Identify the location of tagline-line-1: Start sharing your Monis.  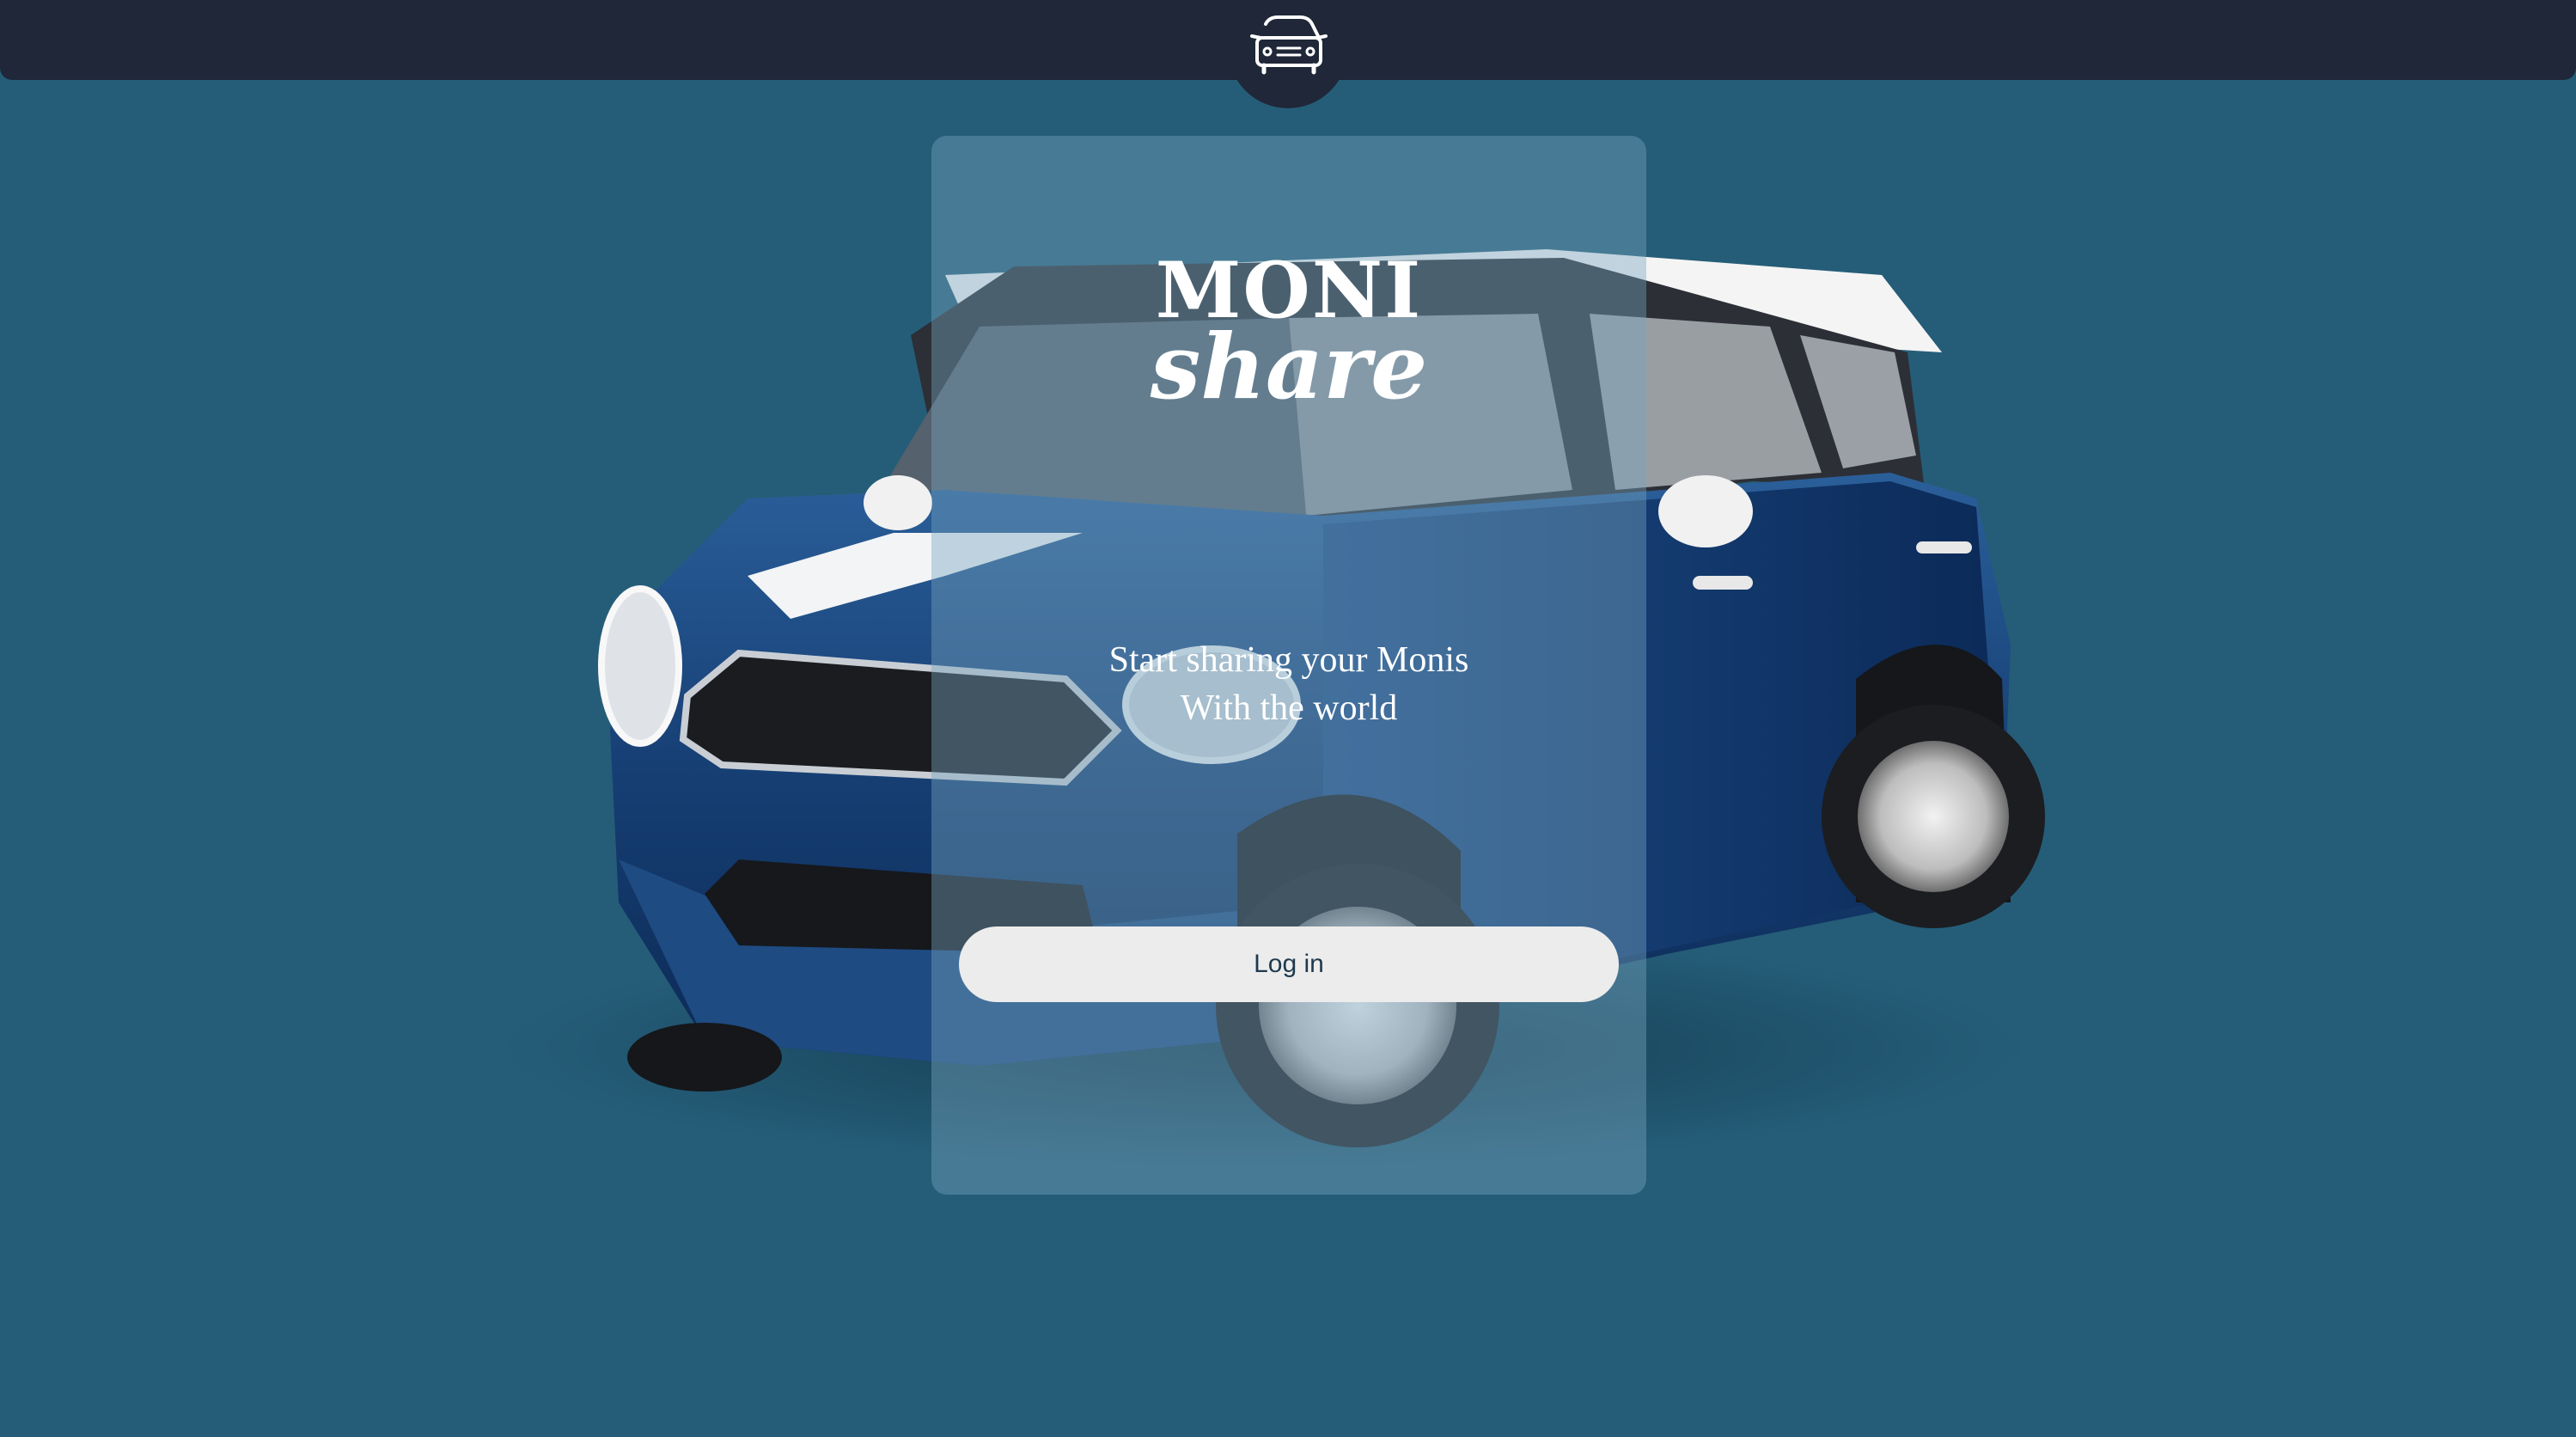
(1288, 660).